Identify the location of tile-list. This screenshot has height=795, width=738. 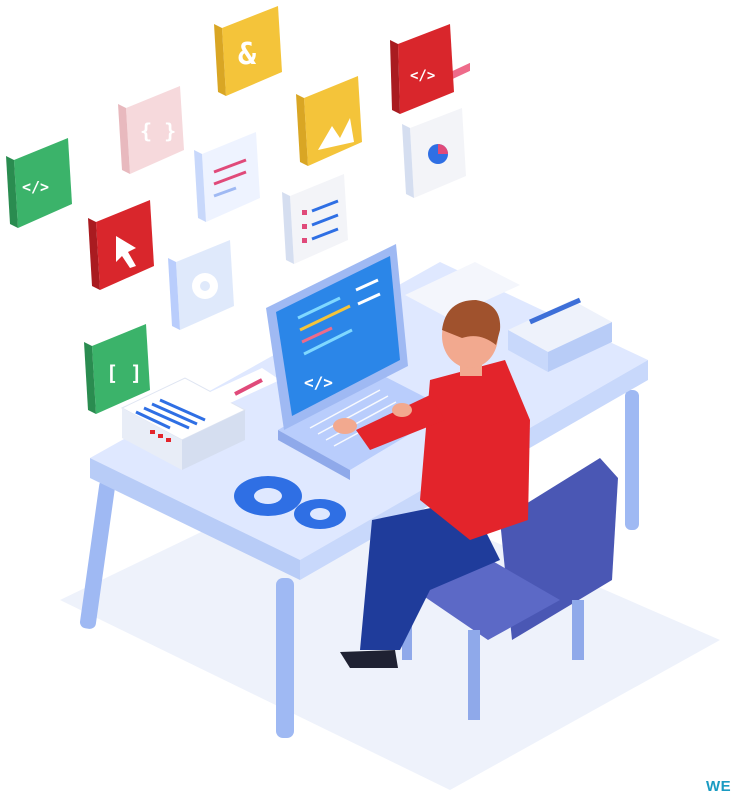
(315, 219).